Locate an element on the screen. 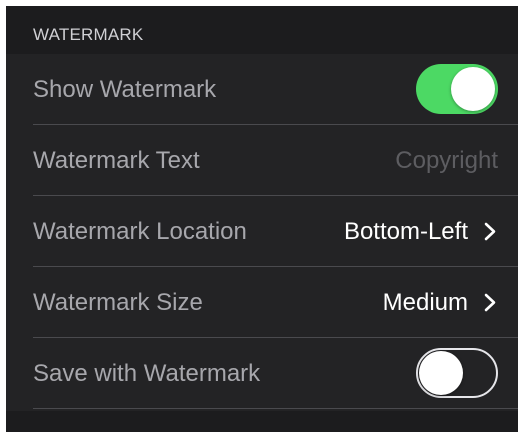  section-header: WATERMARK is located at coordinates (262, 30).